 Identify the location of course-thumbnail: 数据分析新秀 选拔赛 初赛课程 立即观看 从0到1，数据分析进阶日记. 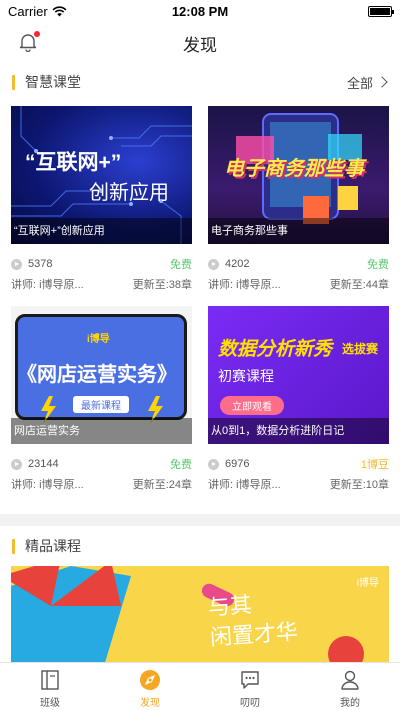
(298, 375).